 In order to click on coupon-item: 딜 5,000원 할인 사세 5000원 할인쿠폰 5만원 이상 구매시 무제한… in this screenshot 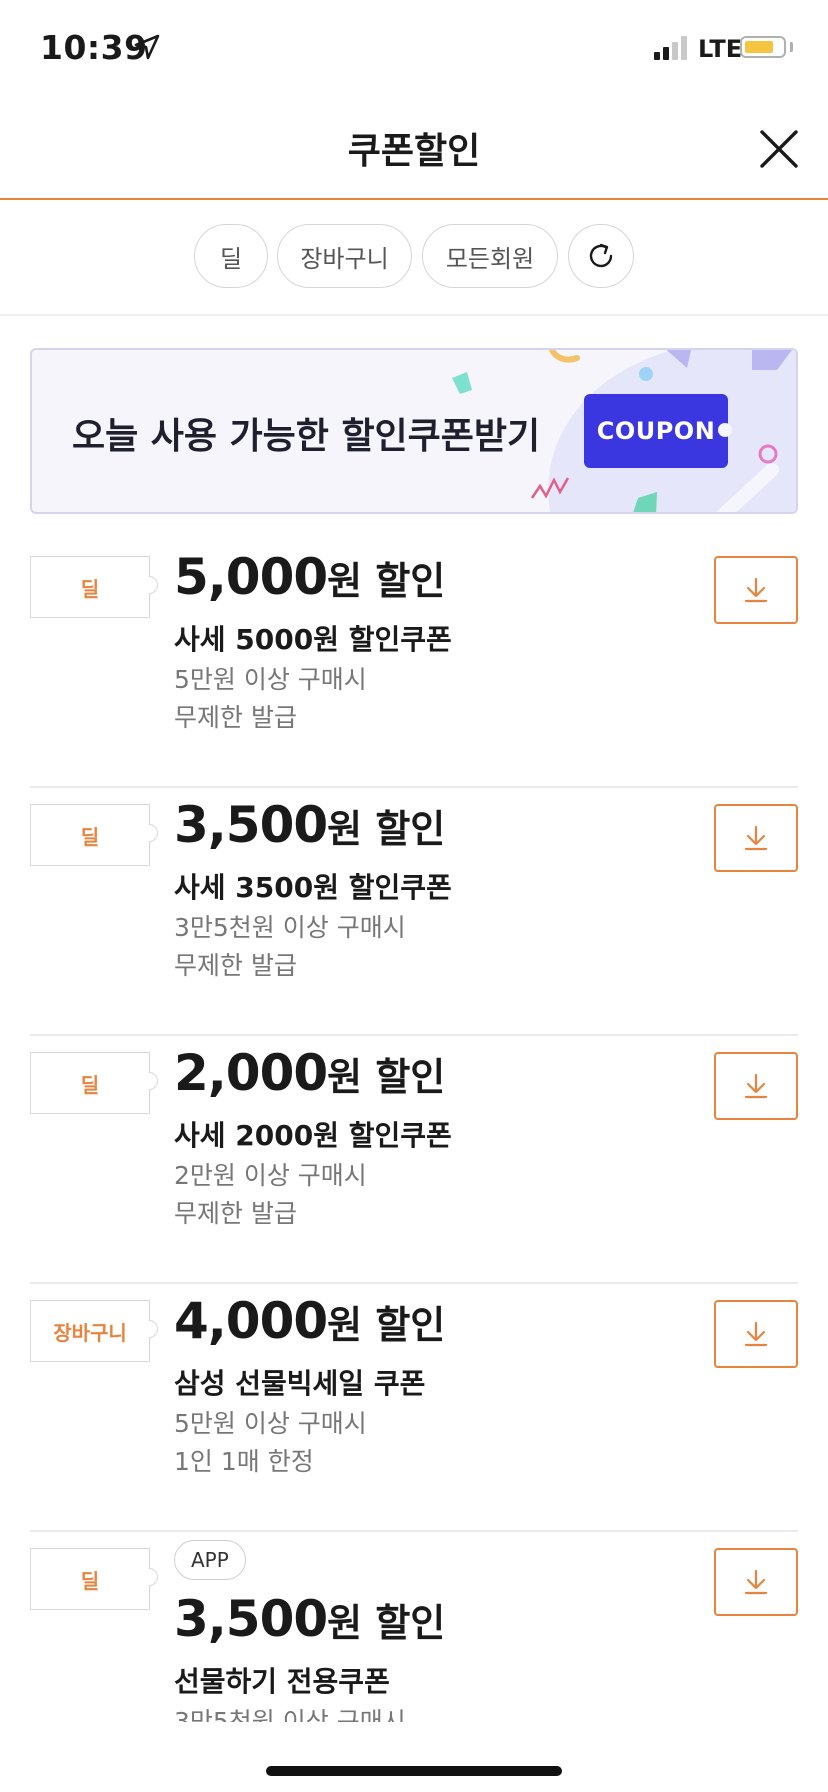, I will do `click(414, 664)`.